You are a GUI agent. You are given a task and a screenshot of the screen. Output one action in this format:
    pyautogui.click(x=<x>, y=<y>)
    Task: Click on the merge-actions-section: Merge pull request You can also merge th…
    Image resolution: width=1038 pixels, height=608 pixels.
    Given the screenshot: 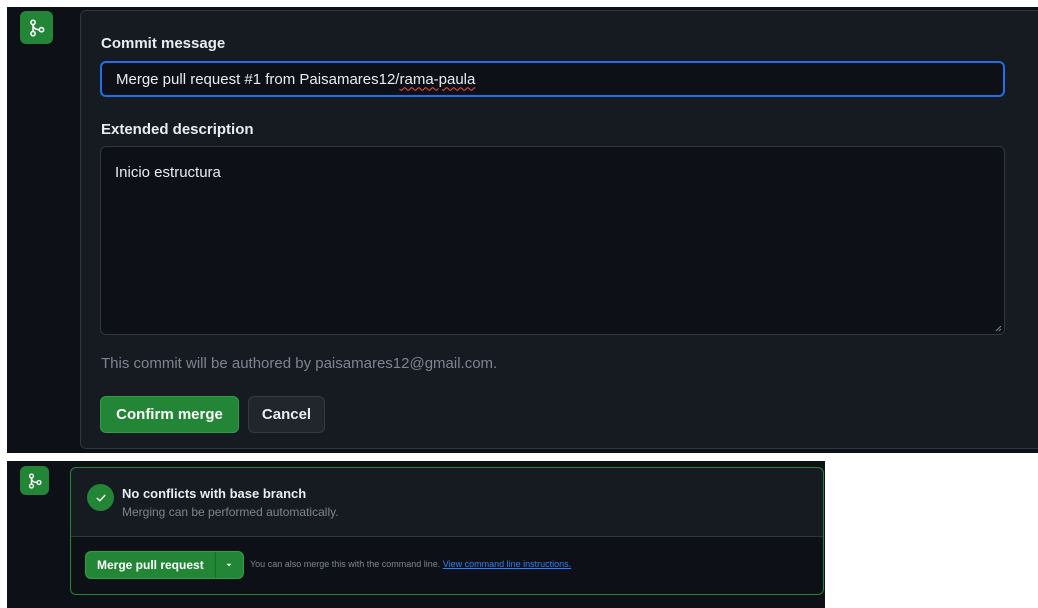 What is the action you would take?
    pyautogui.click(x=447, y=565)
    